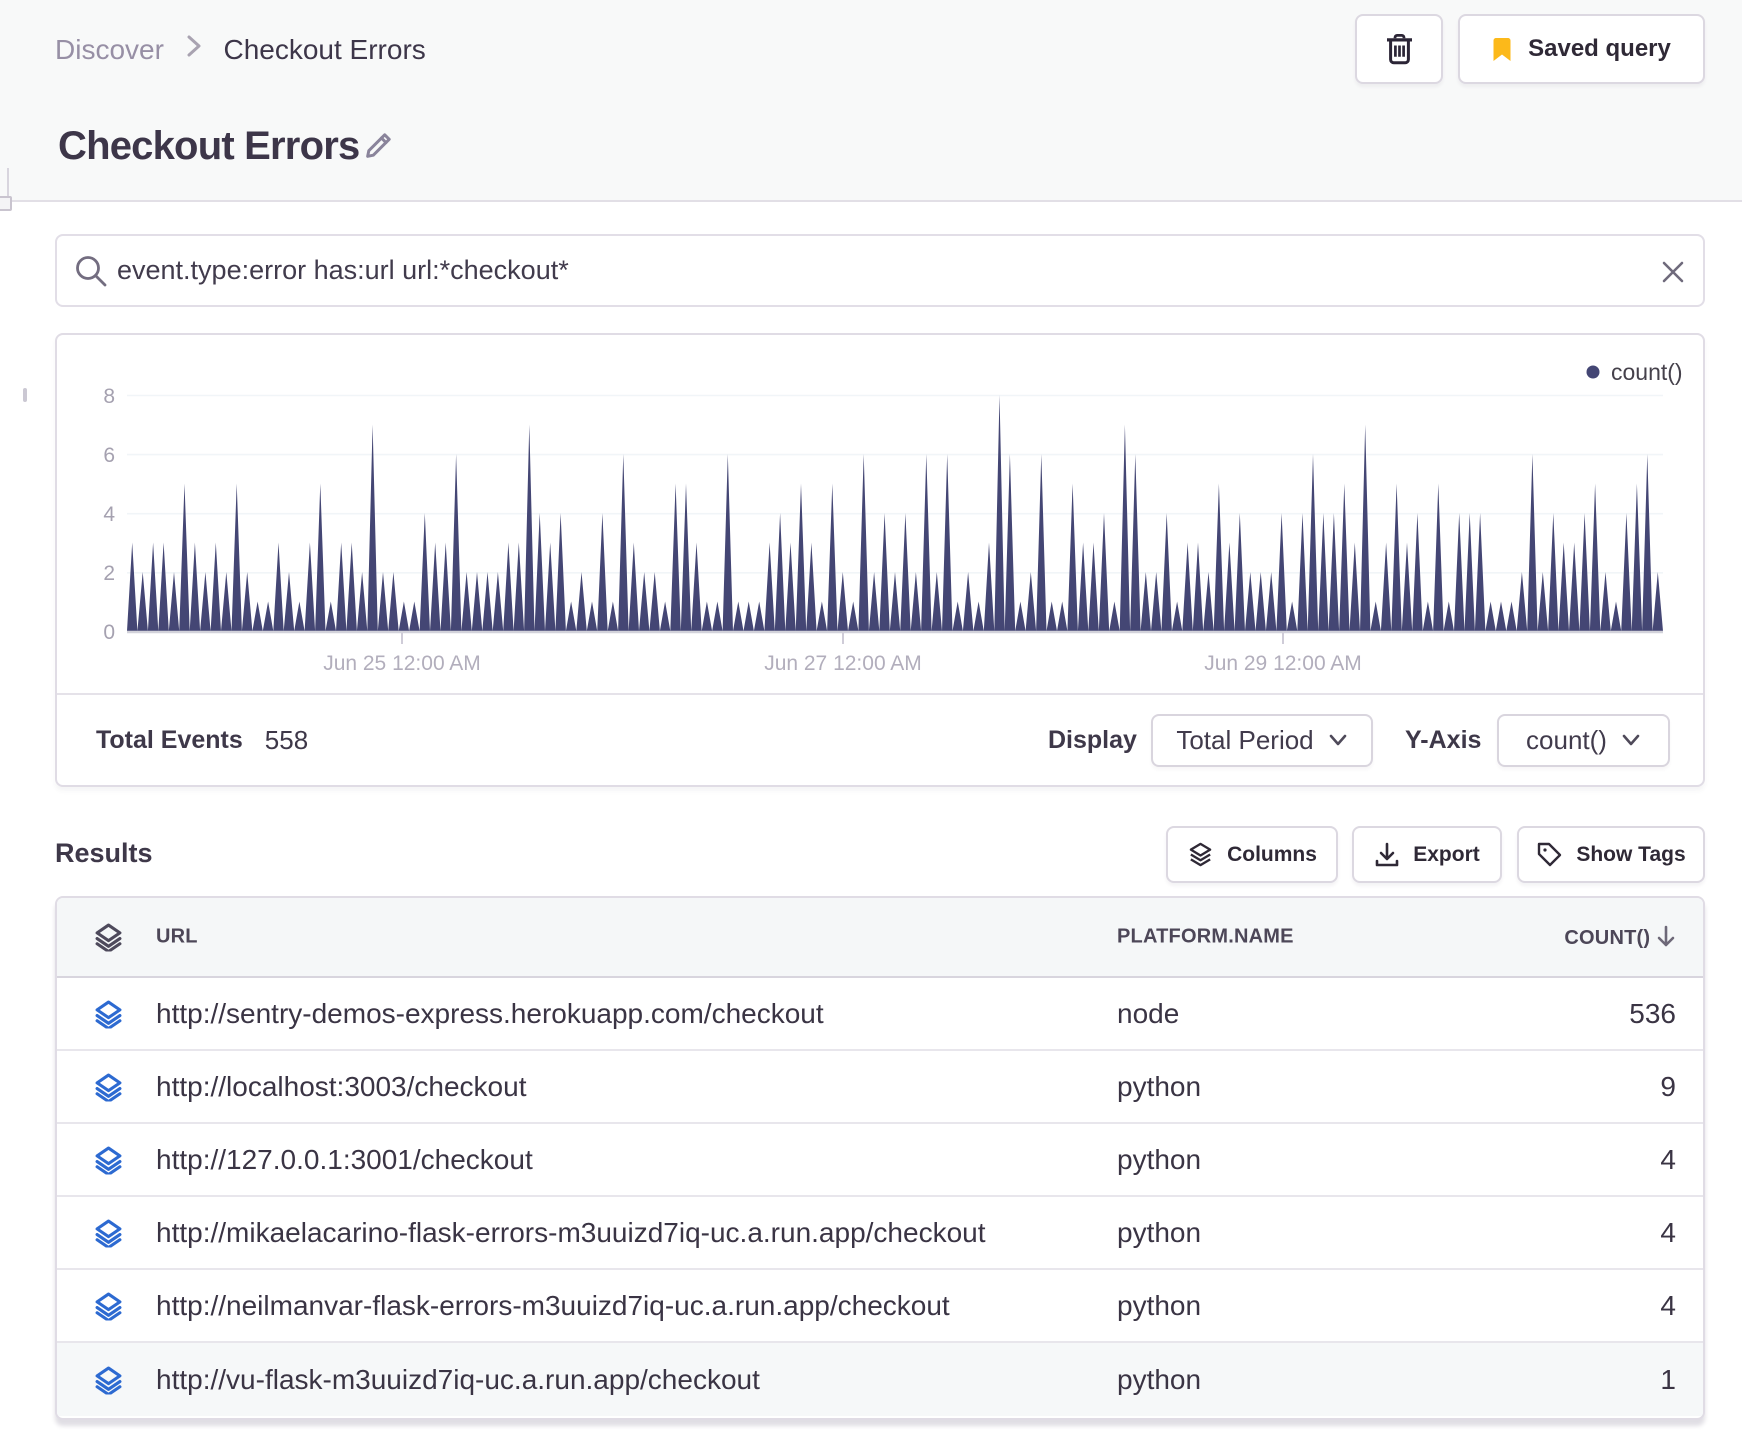 Image resolution: width=1742 pixels, height=1430 pixels. What do you see at coordinates (109, 455) in the screenshot?
I see `svg-text: 6` at bounding box center [109, 455].